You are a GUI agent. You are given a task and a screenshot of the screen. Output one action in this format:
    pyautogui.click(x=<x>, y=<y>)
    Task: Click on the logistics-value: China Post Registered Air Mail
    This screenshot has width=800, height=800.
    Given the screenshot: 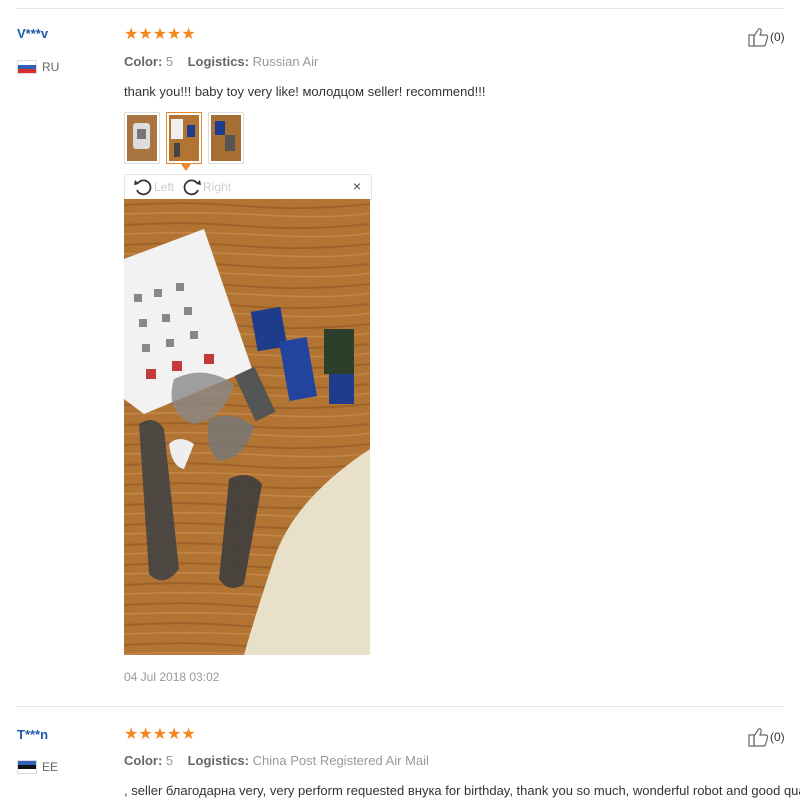 What is the action you would take?
    pyautogui.click(x=340, y=760)
    